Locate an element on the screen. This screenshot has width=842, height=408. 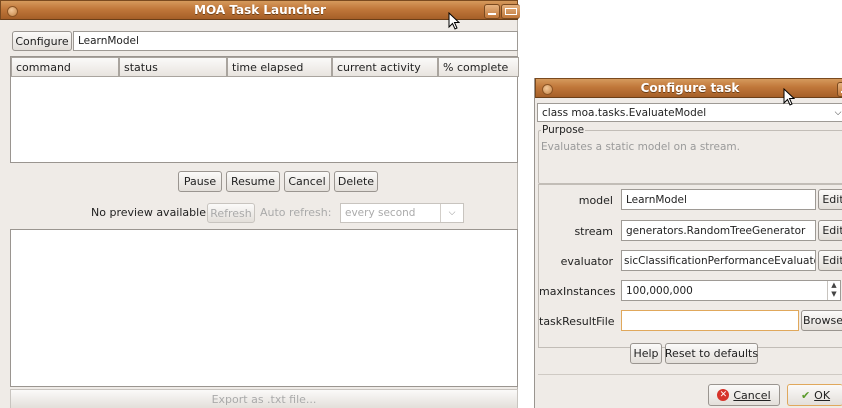
task-field: LearnModel is located at coordinates (295, 41).